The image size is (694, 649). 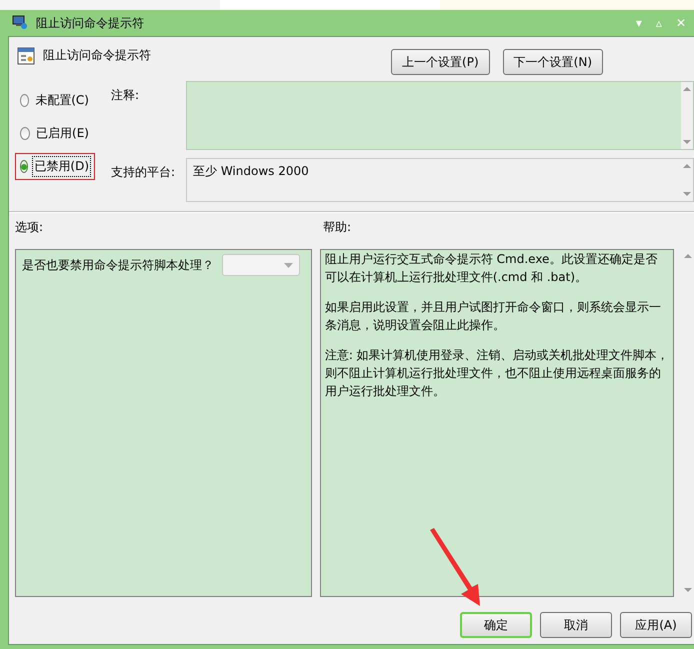 What do you see at coordinates (97, 55) in the screenshot?
I see `setting-title: 阻止访问命令提示符` at bounding box center [97, 55].